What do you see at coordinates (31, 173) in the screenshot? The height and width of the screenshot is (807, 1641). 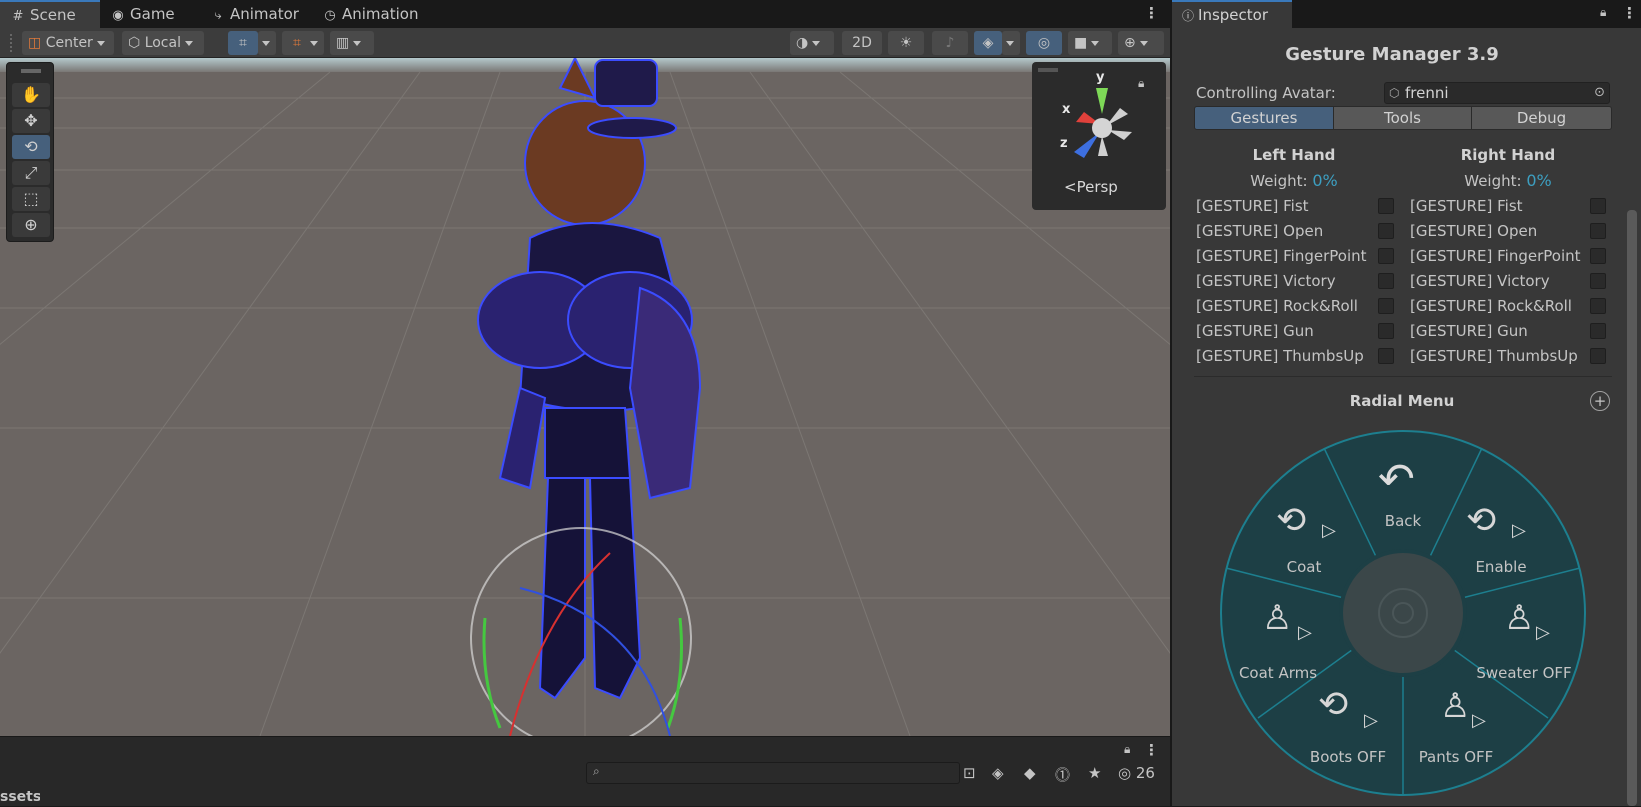 I see `scale-tool-button: ⤢` at bounding box center [31, 173].